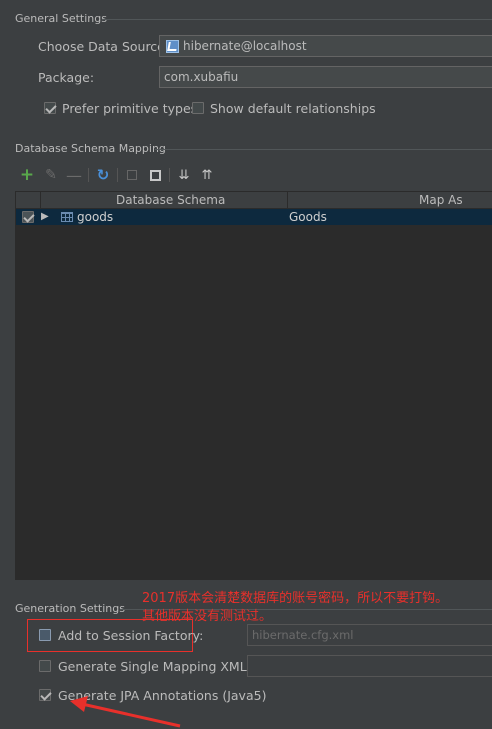 The image size is (492, 729). Describe the element at coordinates (45, 217) in the screenshot. I see `expand-arrow-icon: ▶` at that location.